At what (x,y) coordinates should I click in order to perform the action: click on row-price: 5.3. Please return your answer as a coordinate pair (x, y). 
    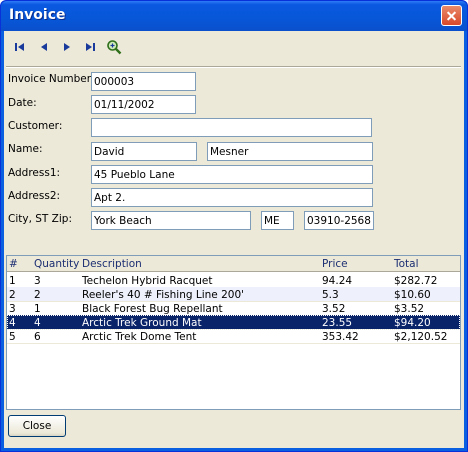
    Looking at the image, I should click on (330, 295).